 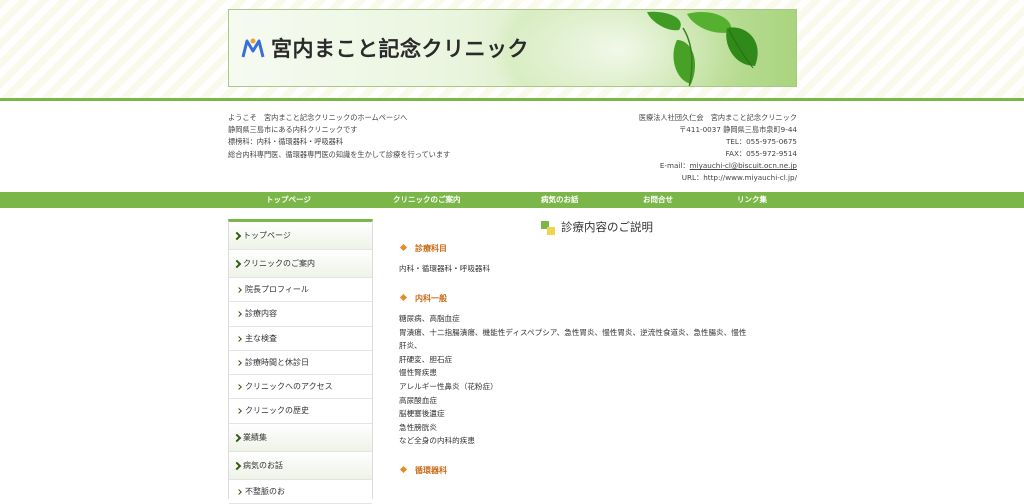 What do you see at coordinates (253, 48) in the screenshot?
I see `clinic-logo-icon` at bounding box center [253, 48].